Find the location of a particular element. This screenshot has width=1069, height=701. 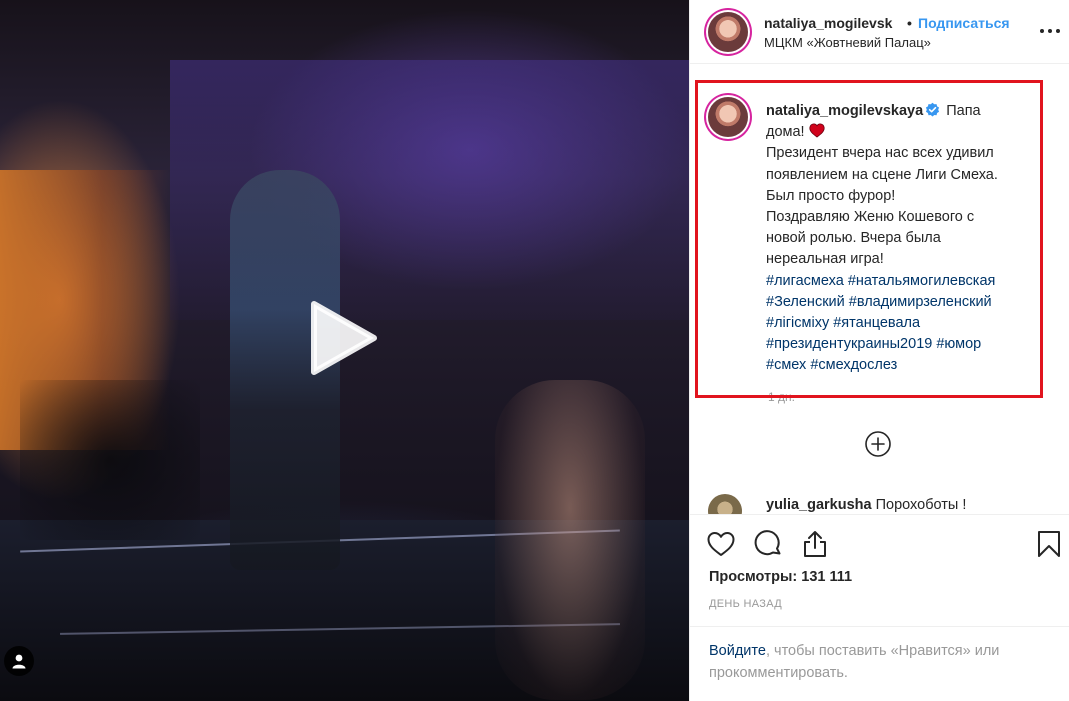

load-more-comments-button is located at coordinates (878, 444).